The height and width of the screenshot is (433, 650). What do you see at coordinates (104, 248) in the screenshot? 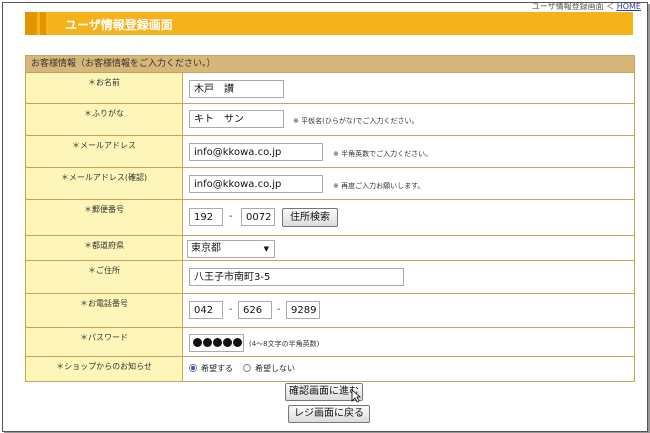
I see `prefecture-label: ＊都道府県` at bounding box center [104, 248].